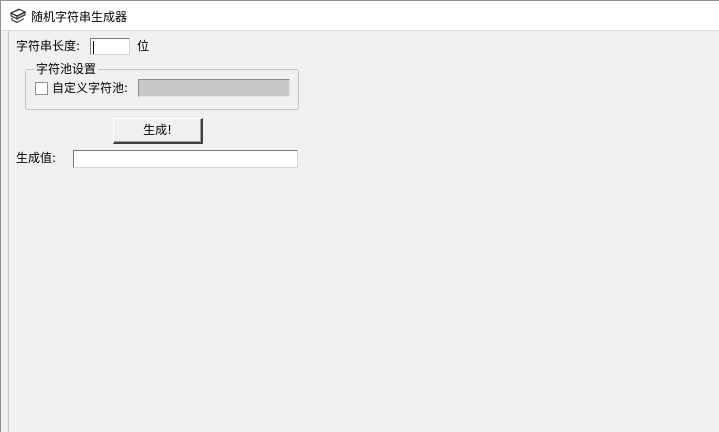 The image size is (719, 432). I want to click on result-label: 生成值:, so click(36, 158).